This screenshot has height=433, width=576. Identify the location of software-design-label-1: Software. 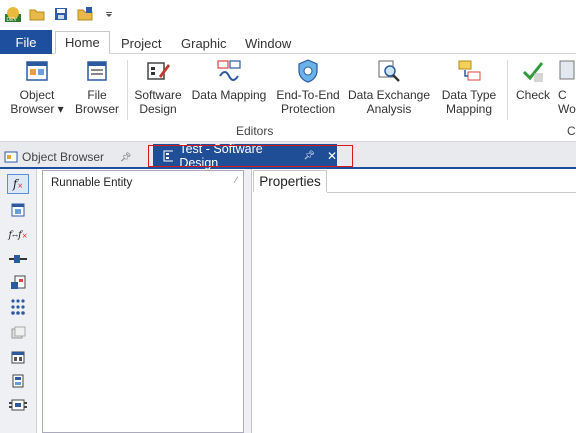
(158, 95).